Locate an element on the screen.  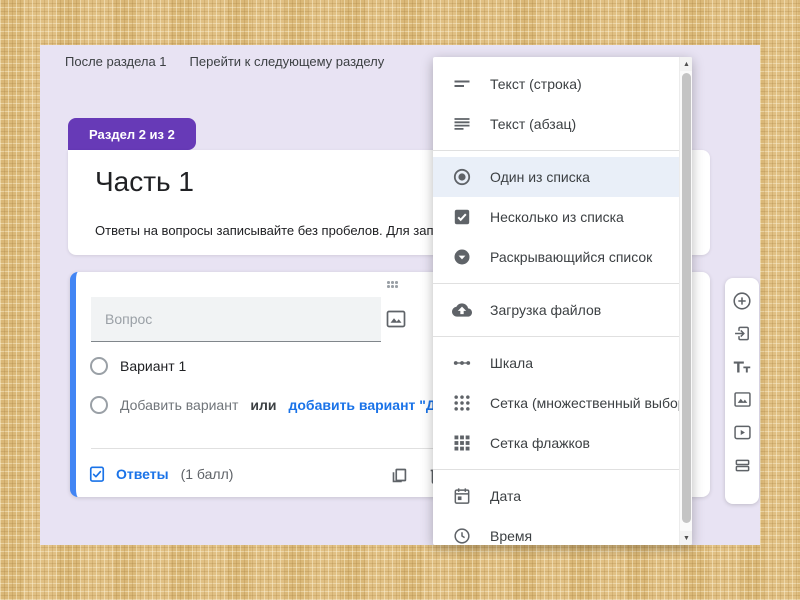
menu-item-label: Шкала is located at coordinates (512, 363).